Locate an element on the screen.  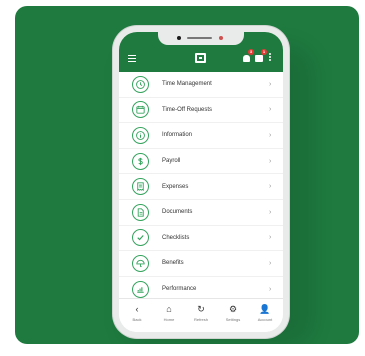
nav-refresh-button: ↻ Refresh is located at coordinates (201, 312).